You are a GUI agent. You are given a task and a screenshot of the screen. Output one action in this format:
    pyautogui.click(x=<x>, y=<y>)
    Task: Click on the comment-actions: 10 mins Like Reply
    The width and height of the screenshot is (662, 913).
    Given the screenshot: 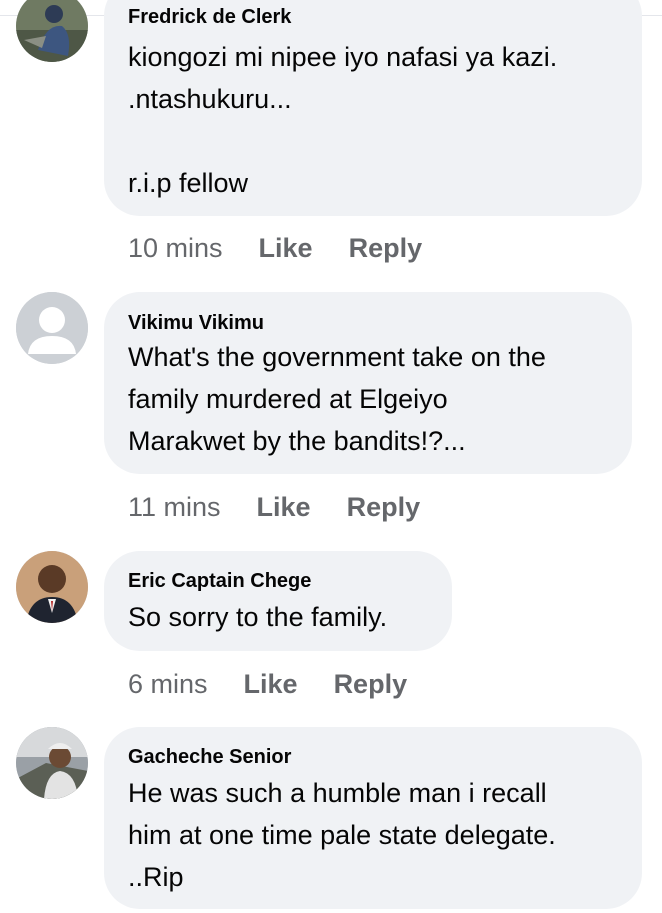 What is the action you would take?
    pyautogui.click(x=275, y=248)
    